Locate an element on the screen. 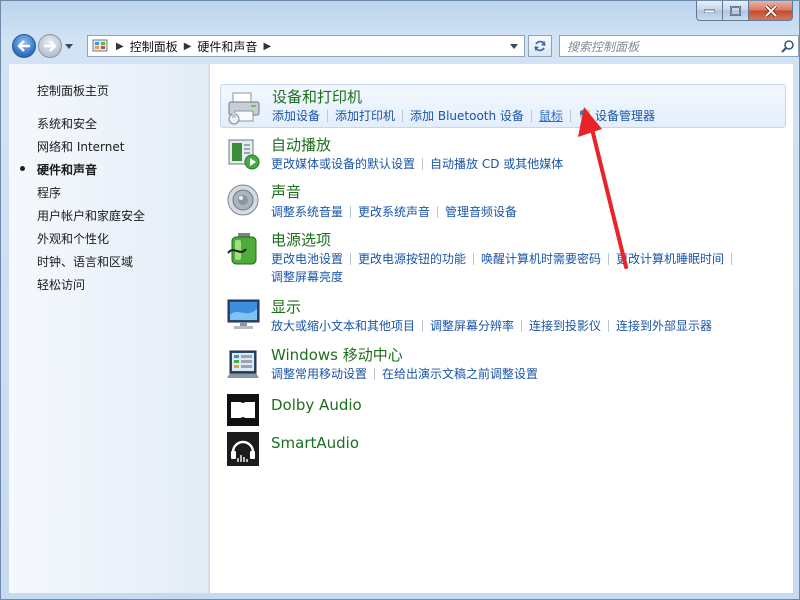  link-screen-brightness: 调整屏幕亮度 is located at coordinates (307, 276).